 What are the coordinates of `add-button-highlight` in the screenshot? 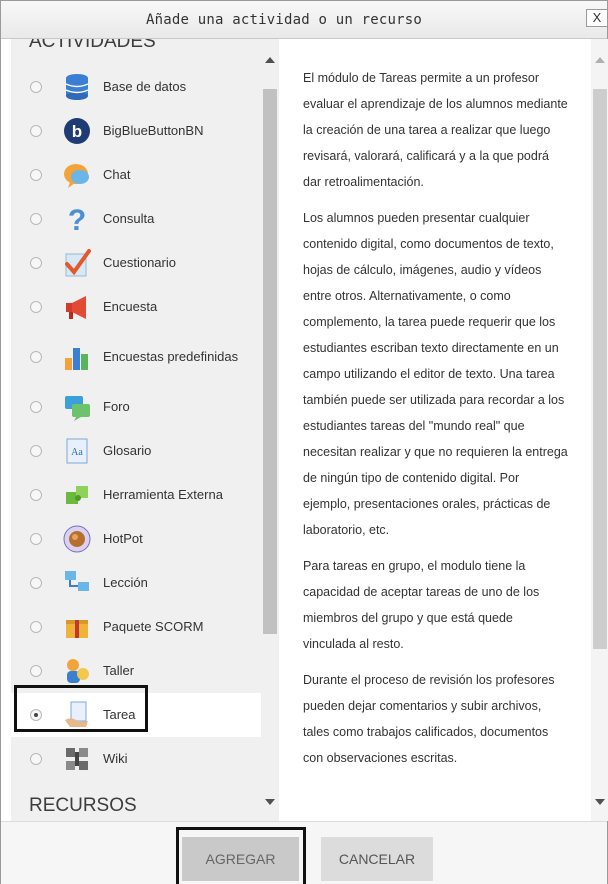 It's located at (241, 855).